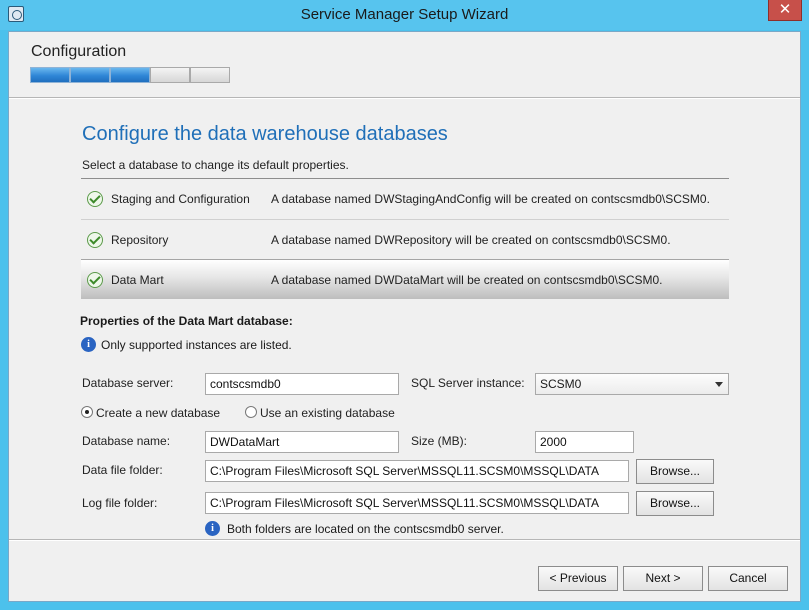 Image resolution: width=809 pixels, height=610 pixels. Describe the element at coordinates (186, 321) in the screenshot. I see `properties-heading: Properties of the Data Mart database:` at that location.